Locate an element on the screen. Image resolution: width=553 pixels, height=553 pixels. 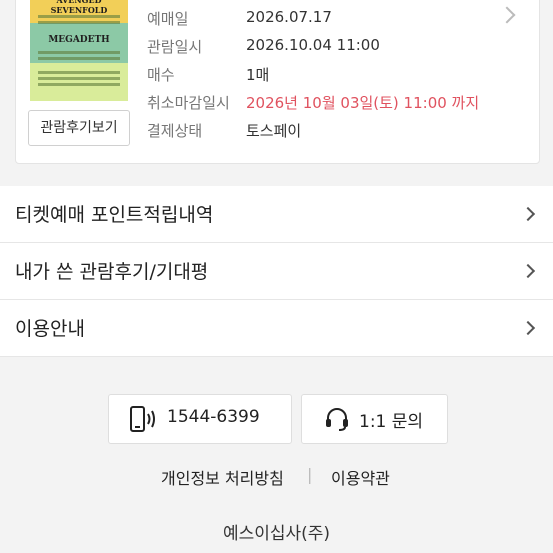
row-key: 취소마감일시 is located at coordinates (188, 103).